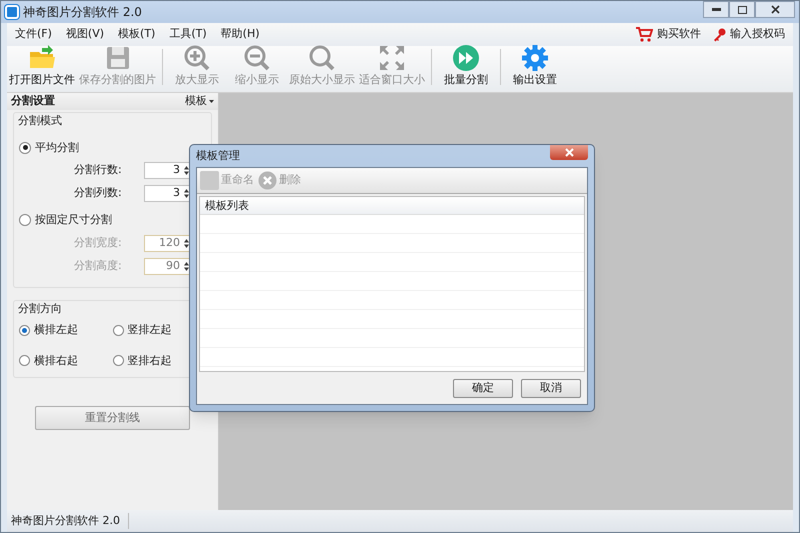  Describe the element at coordinates (98, 242) in the screenshot. I see `field-label: 分割宽度:` at that location.